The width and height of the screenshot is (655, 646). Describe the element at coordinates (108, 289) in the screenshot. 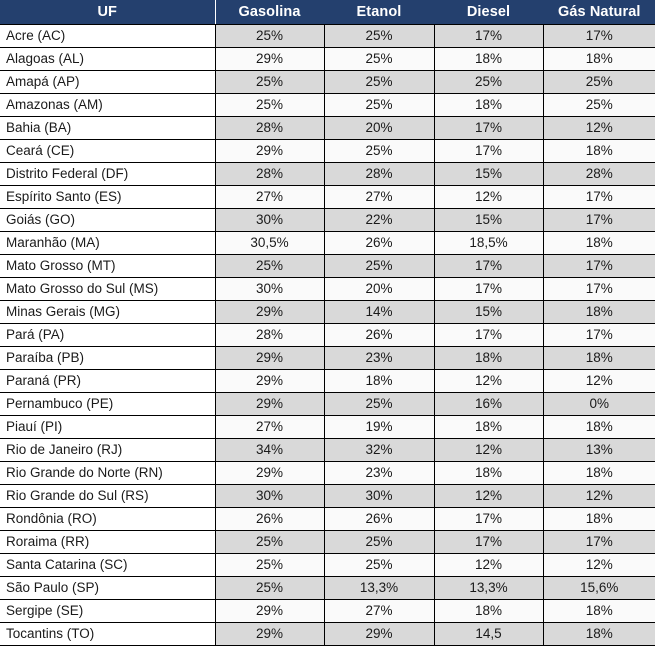

I see `cell-uf: Mato Grosso do Sul (MS)` at that location.